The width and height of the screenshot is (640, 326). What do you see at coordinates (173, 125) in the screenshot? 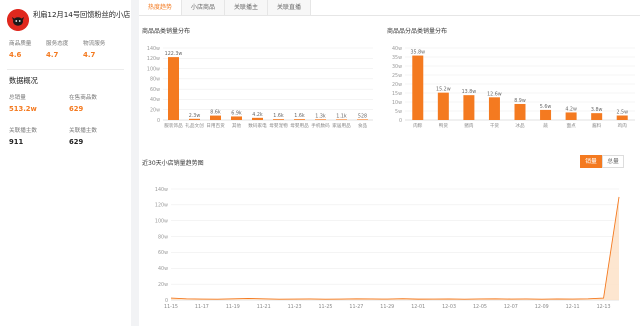
I see `x-tick-label: 服装饰品` at bounding box center [173, 125].